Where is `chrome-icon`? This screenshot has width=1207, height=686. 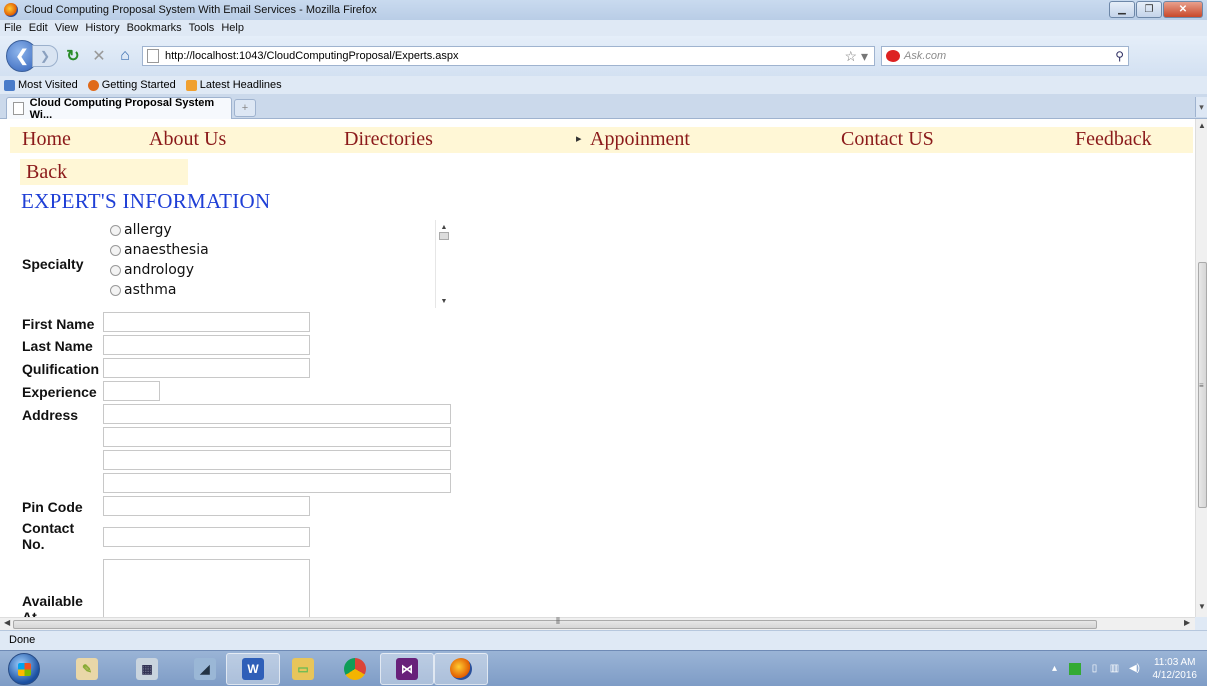 chrome-icon is located at coordinates (355, 669).